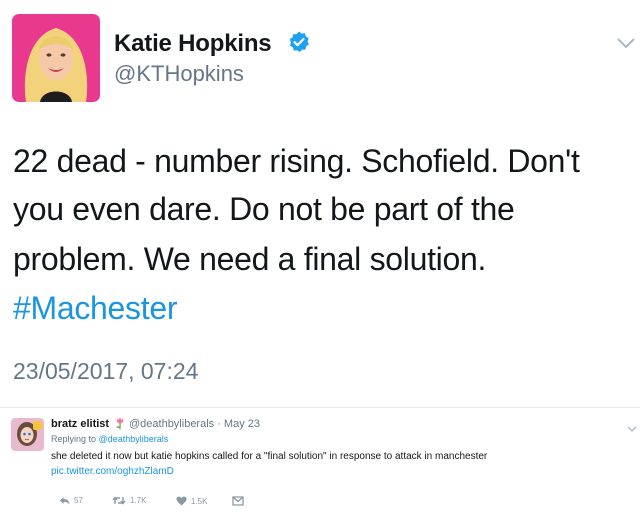 This screenshot has width=640, height=515. I want to click on direct-message-button, so click(238, 501).